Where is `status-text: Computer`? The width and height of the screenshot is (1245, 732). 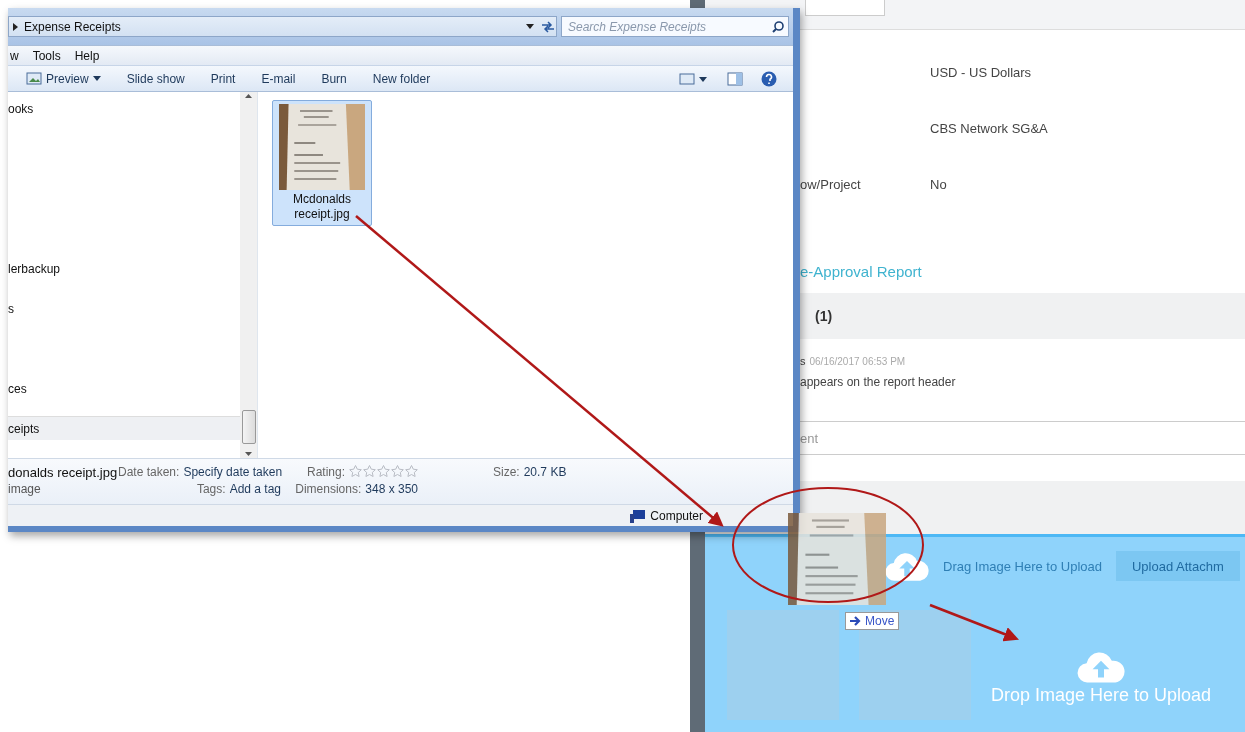
status-text: Computer is located at coordinates (666, 515).